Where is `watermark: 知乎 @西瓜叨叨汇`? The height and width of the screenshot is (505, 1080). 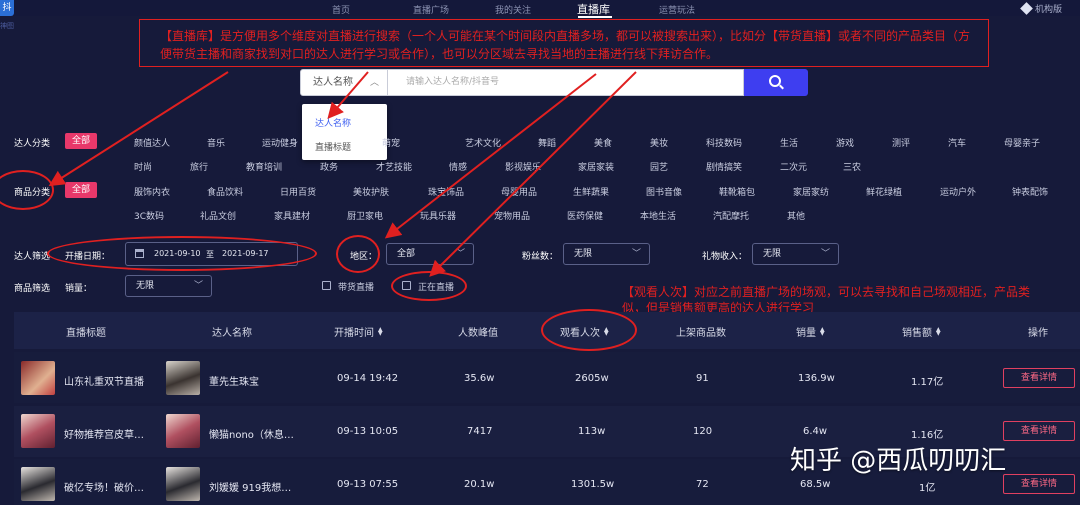 watermark: 知乎 @西瓜叨叨汇 is located at coordinates (898, 461).